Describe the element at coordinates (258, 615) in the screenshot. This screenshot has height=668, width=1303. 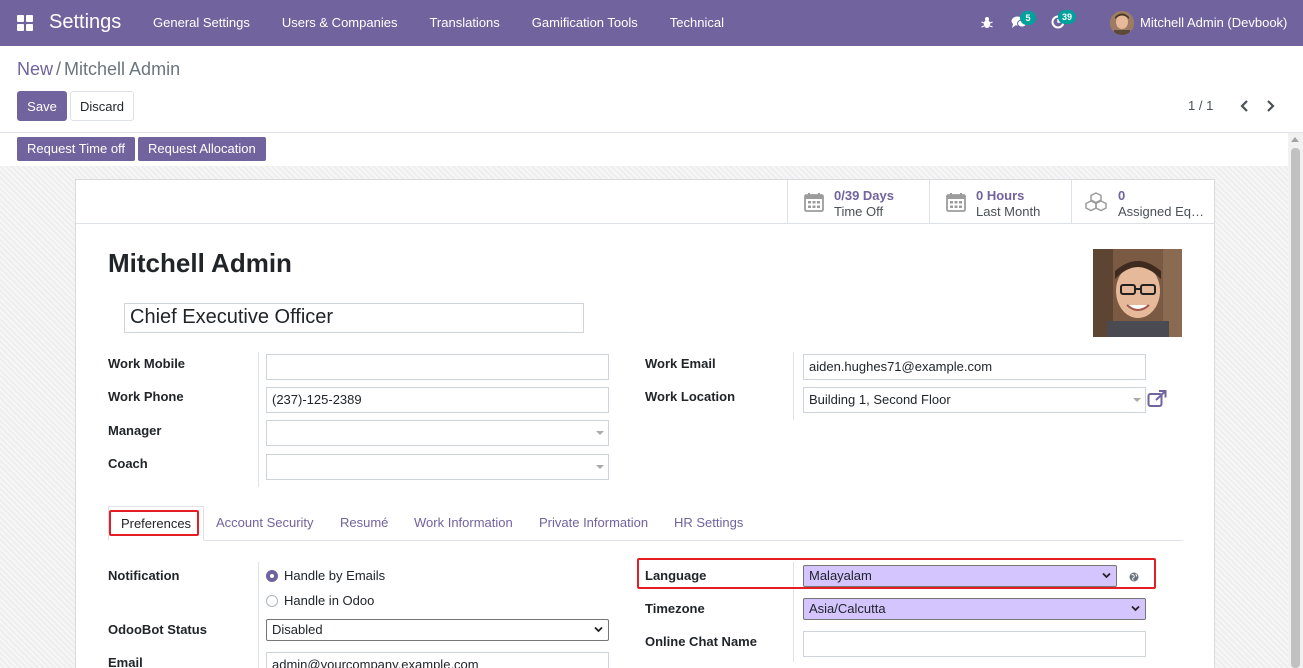
I see `pref-left-divider` at that location.